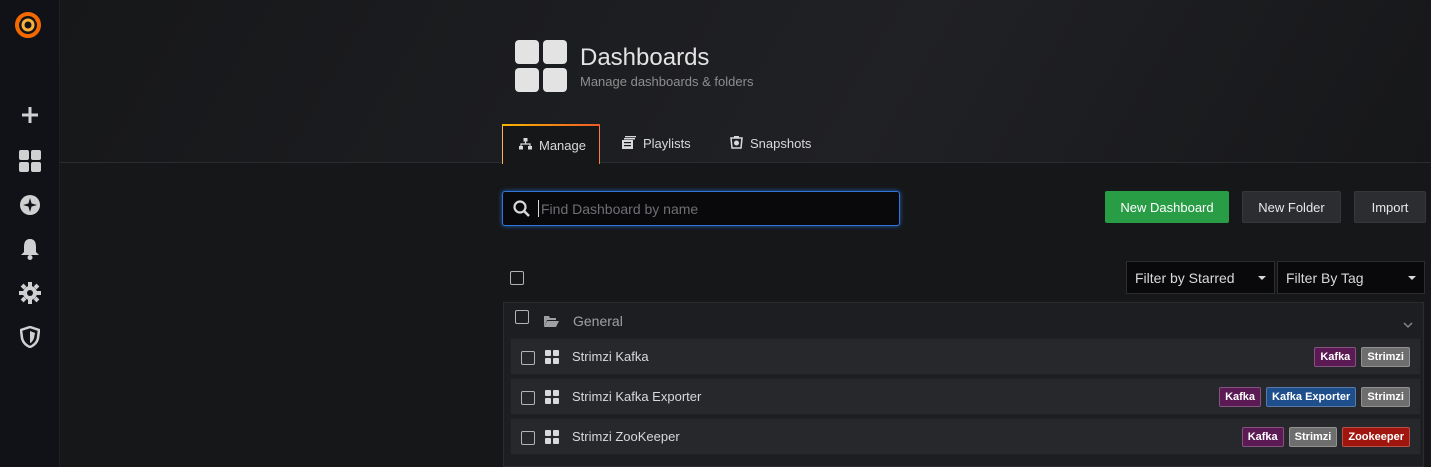 This screenshot has height=467, width=1431. I want to click on tag-list: Kafka Strimzi, so click(1362, 356).